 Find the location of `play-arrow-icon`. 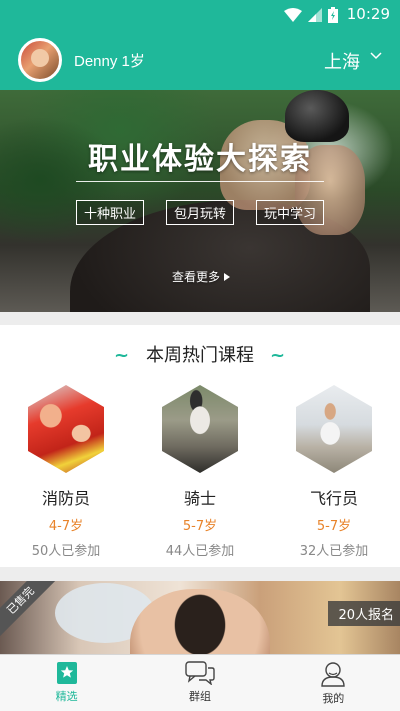

play-arrow-icon is located at coordinates (227, 276).